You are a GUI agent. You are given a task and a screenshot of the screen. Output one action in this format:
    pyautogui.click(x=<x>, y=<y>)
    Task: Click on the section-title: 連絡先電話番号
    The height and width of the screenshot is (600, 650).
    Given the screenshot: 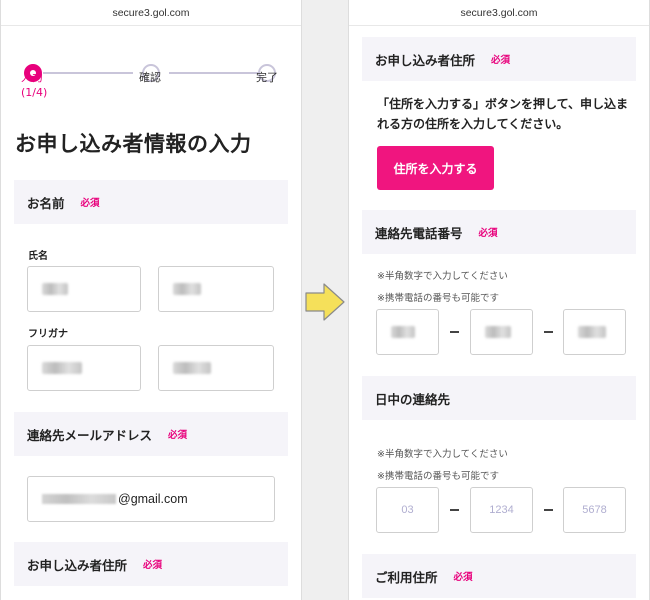 What is the action you would take?
    pyautogui.click(x=419, y=233)
    